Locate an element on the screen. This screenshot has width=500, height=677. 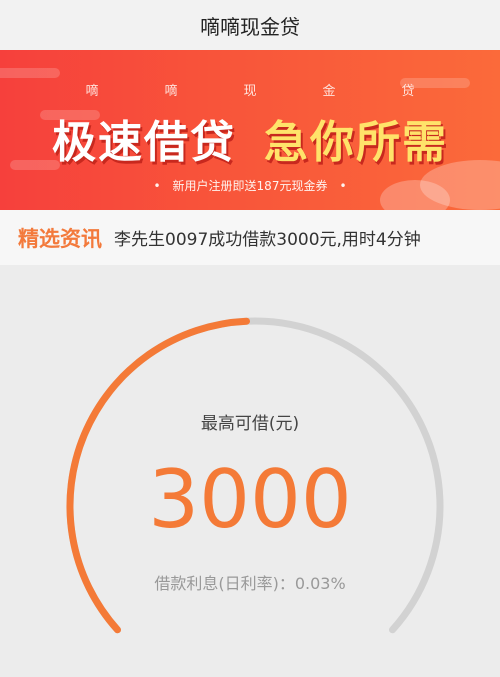
banner-subtitle-char: 金 is located at coordinates (329, 91).